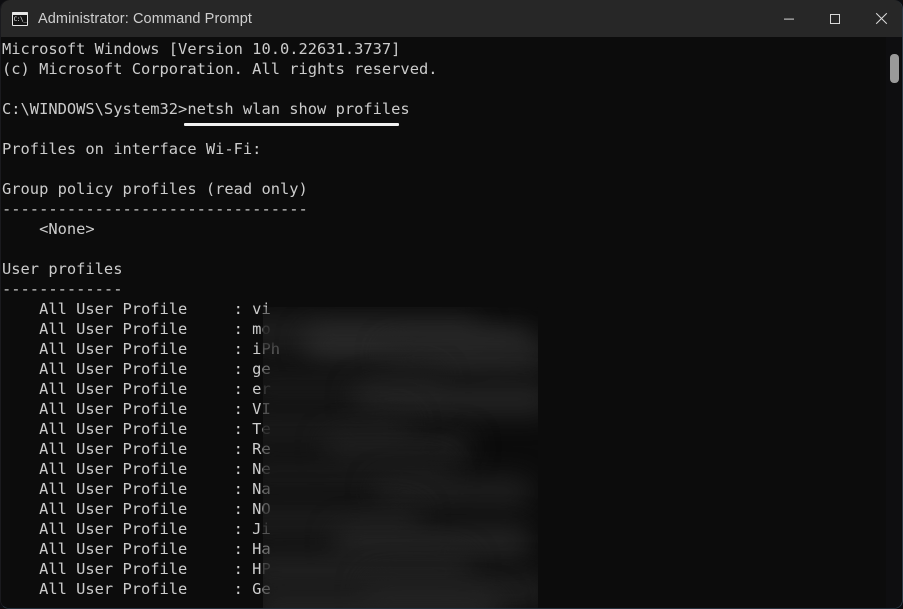 The height and width of the screenshot is (609, 903). I want to click on console-icon: C:\_, so click(20, 18).